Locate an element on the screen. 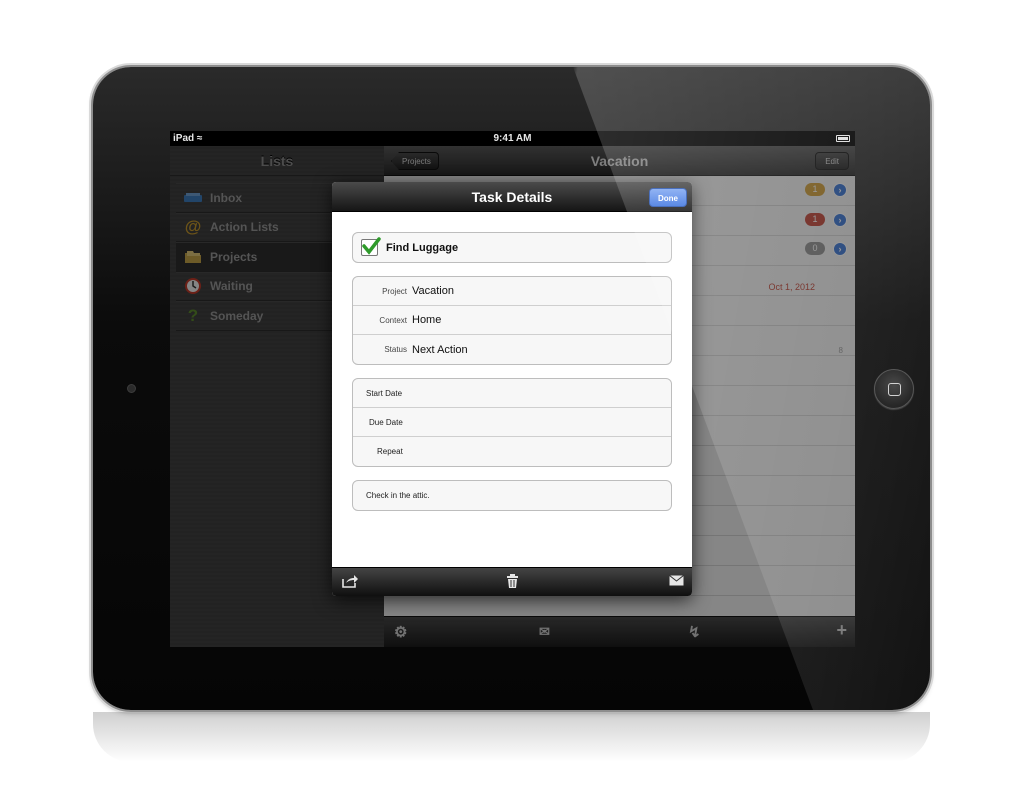  task-dates-group: Start Date Due Date Repeat is located at coordinates (512, 422).